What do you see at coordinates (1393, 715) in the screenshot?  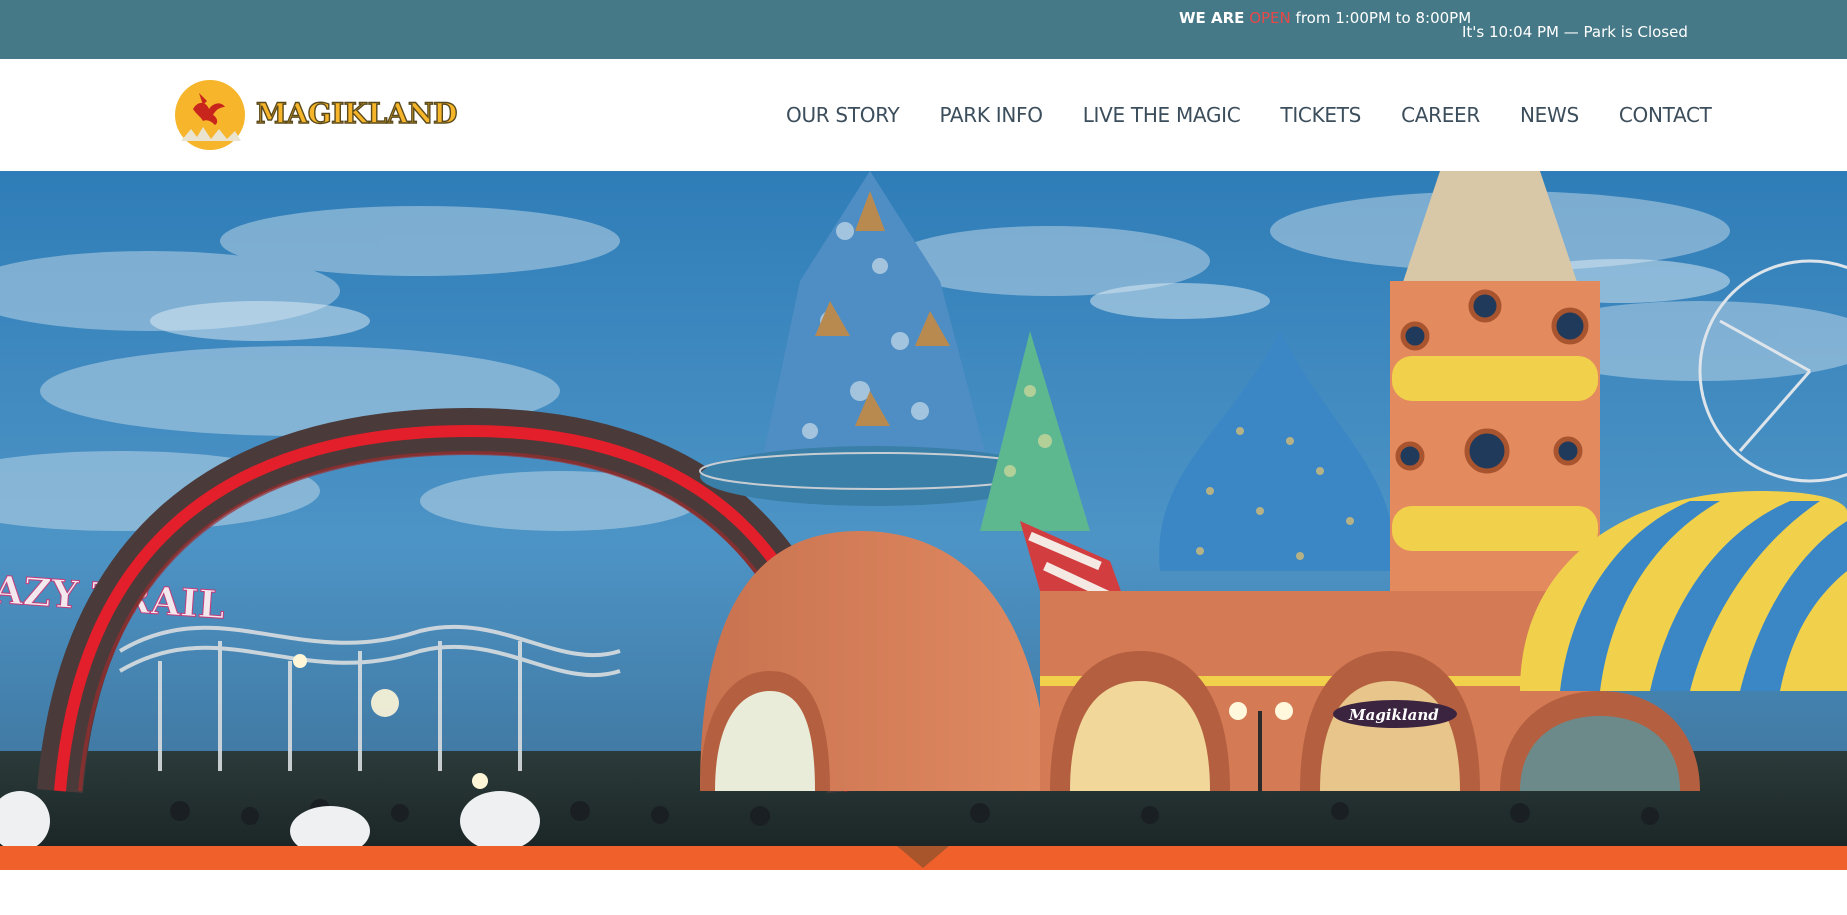 I see `shop-sign-text: Magikland` at bounding box center [1393, 715].